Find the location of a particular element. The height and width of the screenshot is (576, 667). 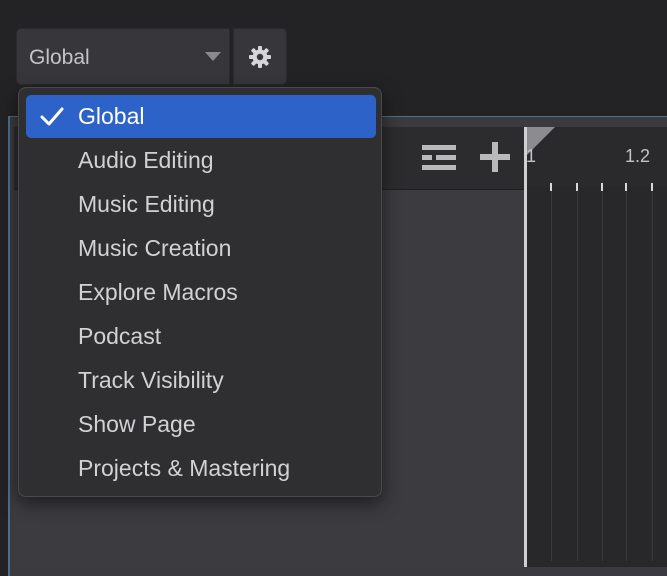

menu-item-label: Podcast is located at coordinates (120, 336).